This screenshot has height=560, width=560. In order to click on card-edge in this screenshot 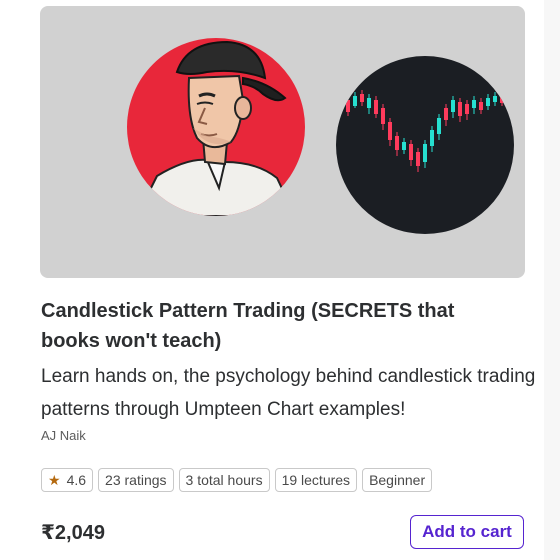, I will do `click(552, 280)`.